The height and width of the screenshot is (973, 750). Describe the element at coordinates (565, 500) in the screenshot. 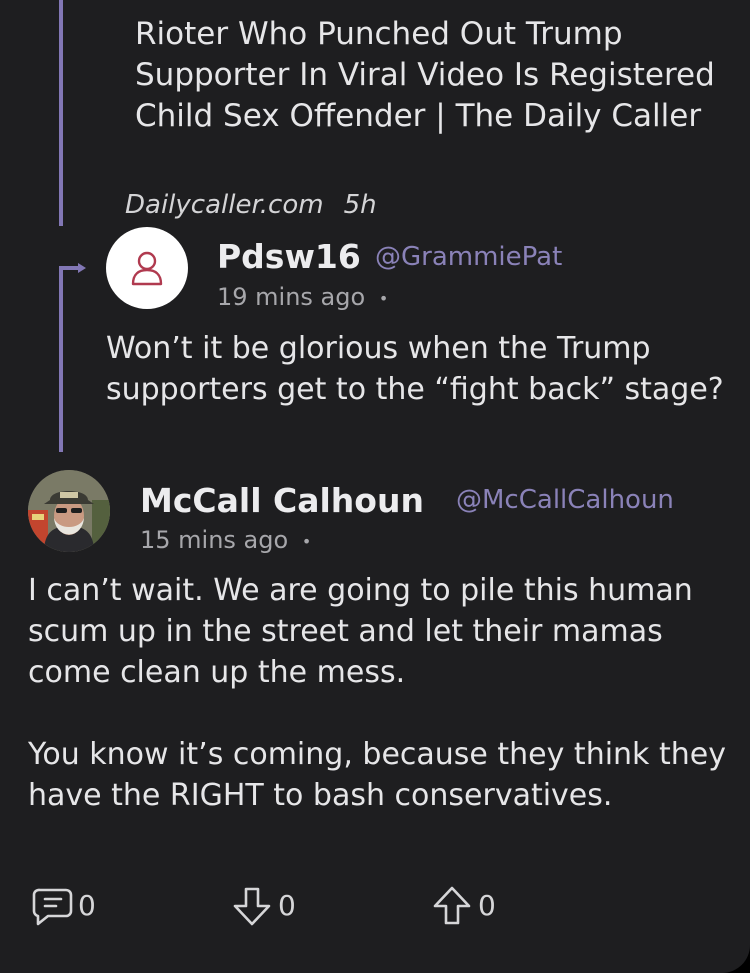

I see `post-author-handle: @McCallCalhoun` at that location.